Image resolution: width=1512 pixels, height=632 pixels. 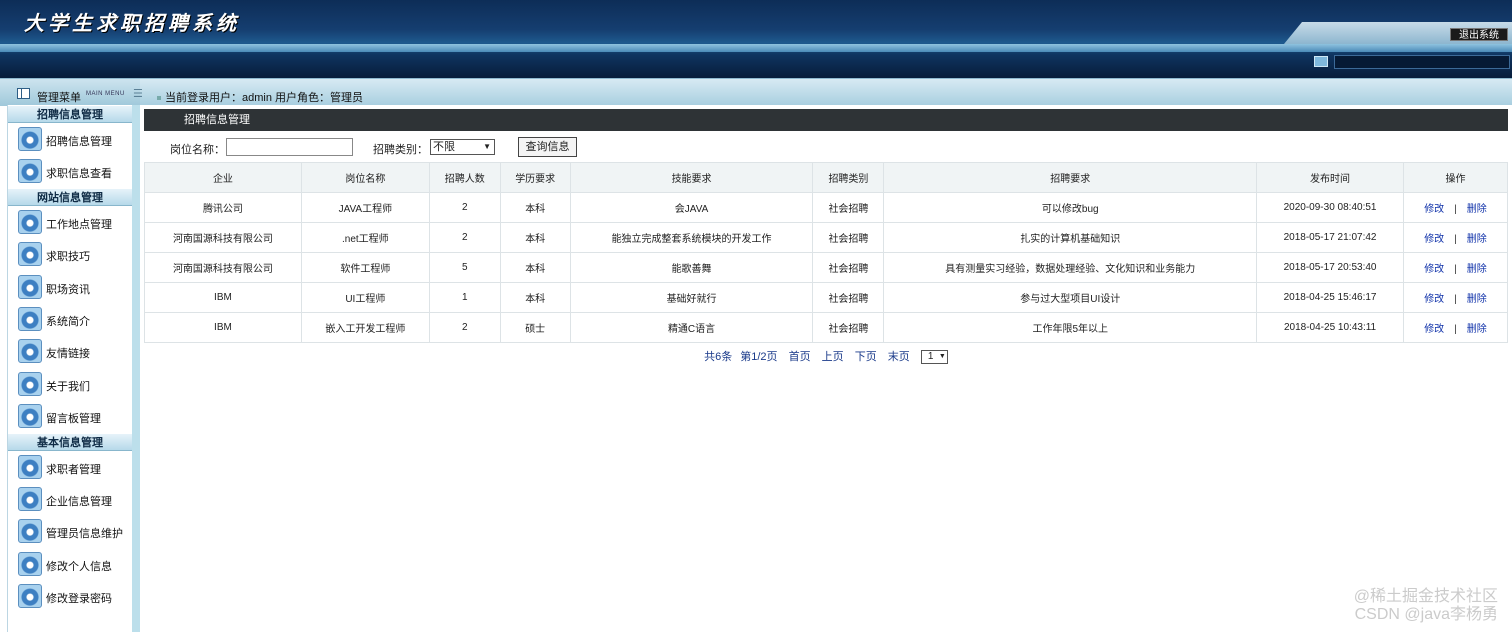 I want to click on sidebar-item-companies: 企业信息管理, so click(x=70, y=499).